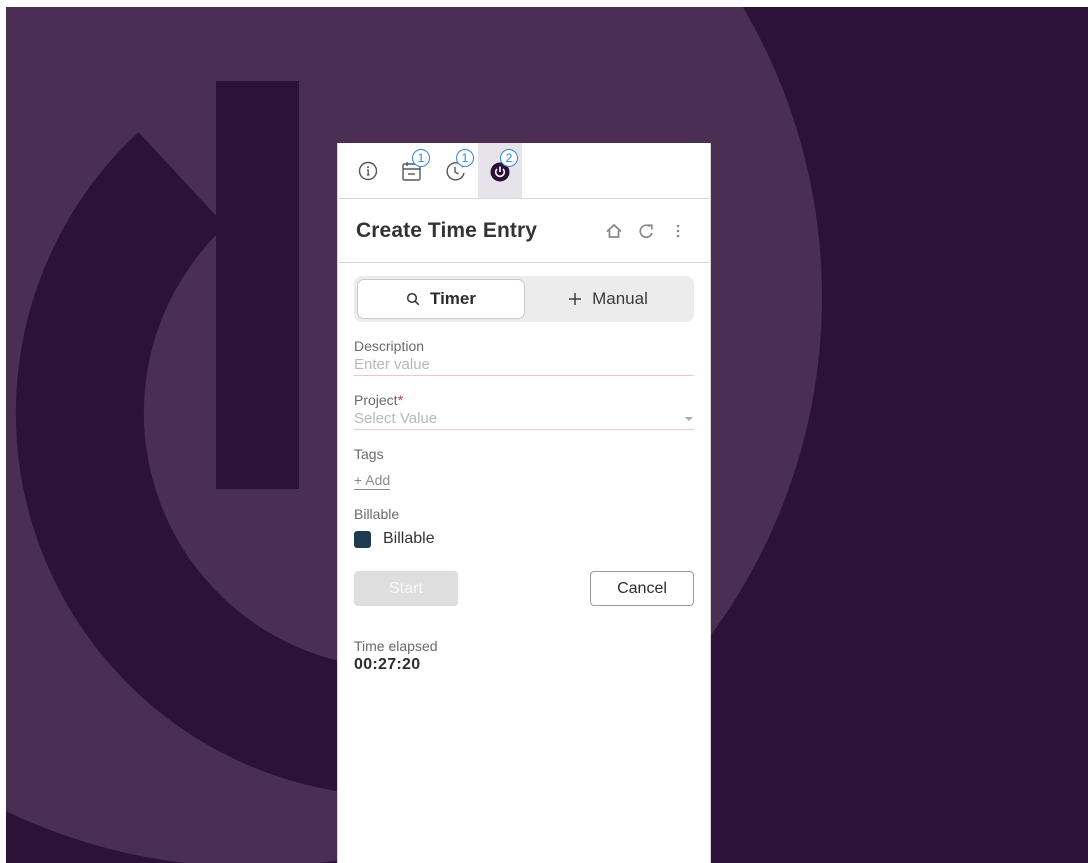  Describe the element at coordinates (524, 419) in the screenshot. I see `project-select: Select Value` at that location.